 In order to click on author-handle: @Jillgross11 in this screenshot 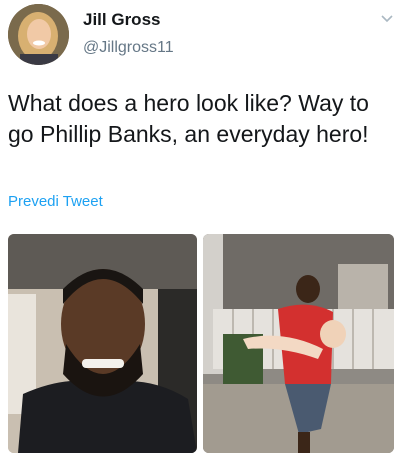, I will do `click(128, 48)`.